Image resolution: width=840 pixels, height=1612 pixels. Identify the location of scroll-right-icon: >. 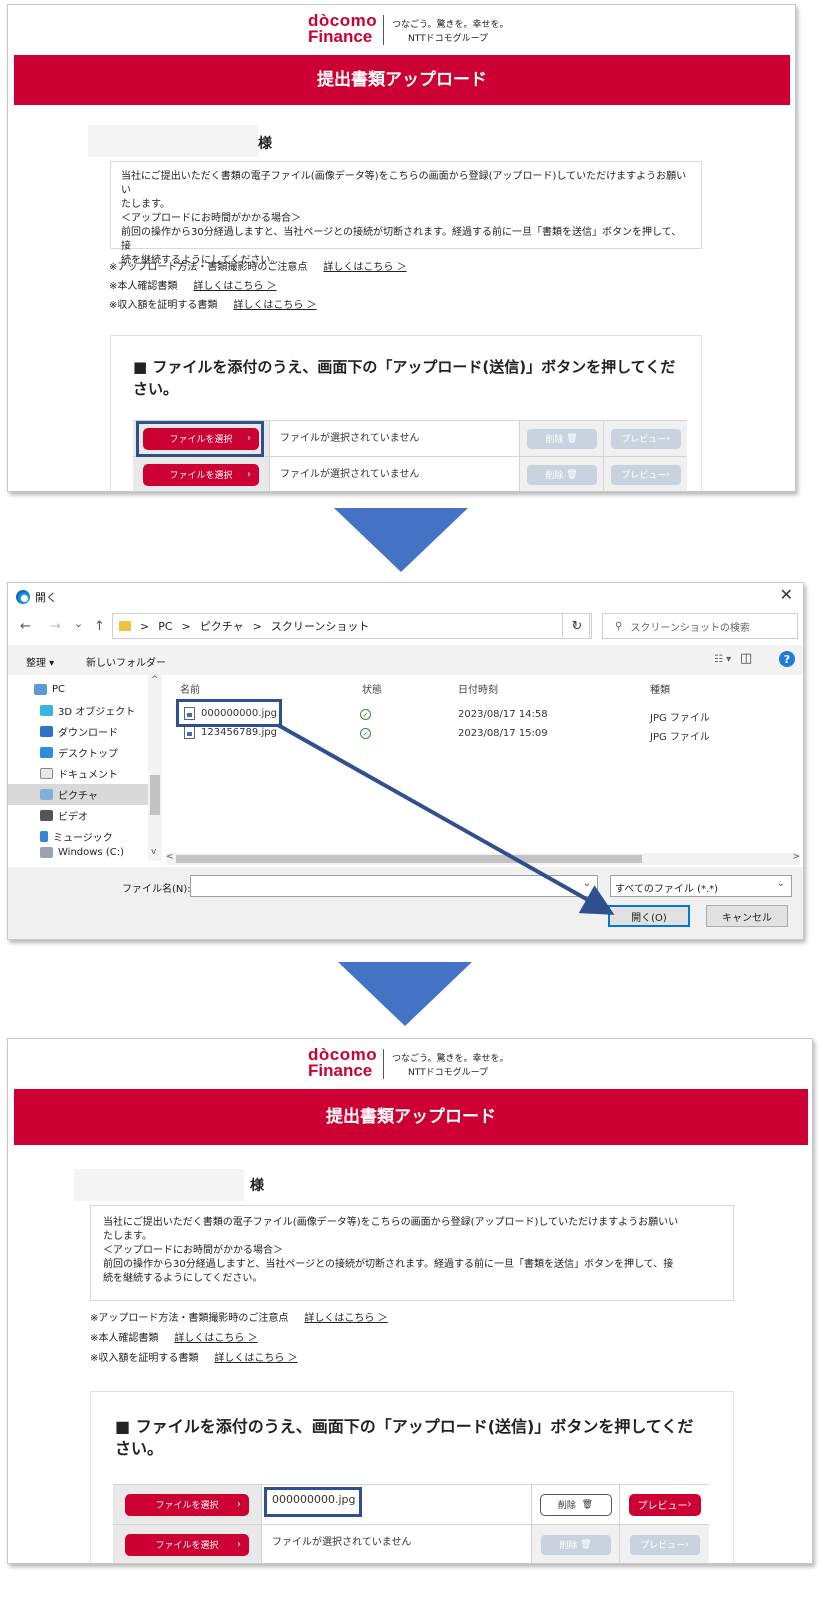
(796, 857).